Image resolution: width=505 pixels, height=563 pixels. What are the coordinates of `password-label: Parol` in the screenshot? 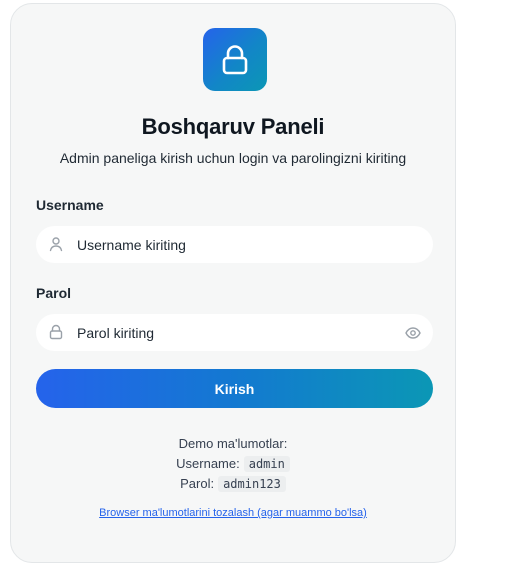 It's located at (54, 293).